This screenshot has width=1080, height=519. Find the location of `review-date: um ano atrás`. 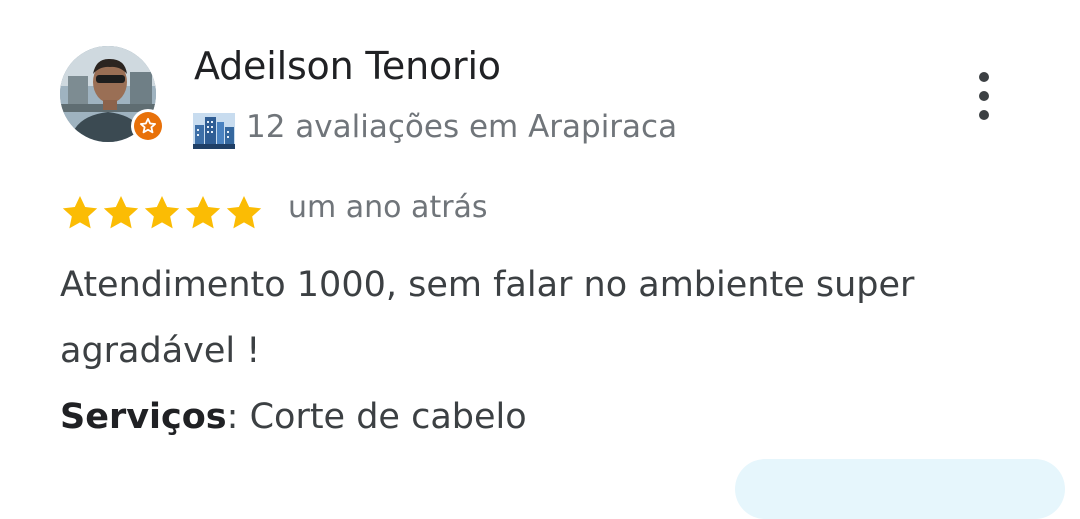

review-date: um ano atrás is located at coordinates (388, 207).